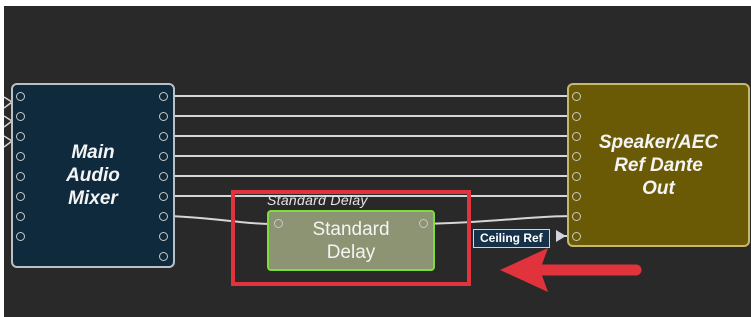  I want to click on speaker-aec-ref-dante-out-title: Speaker/AEC Ref Dante Out, so click(658, 165).